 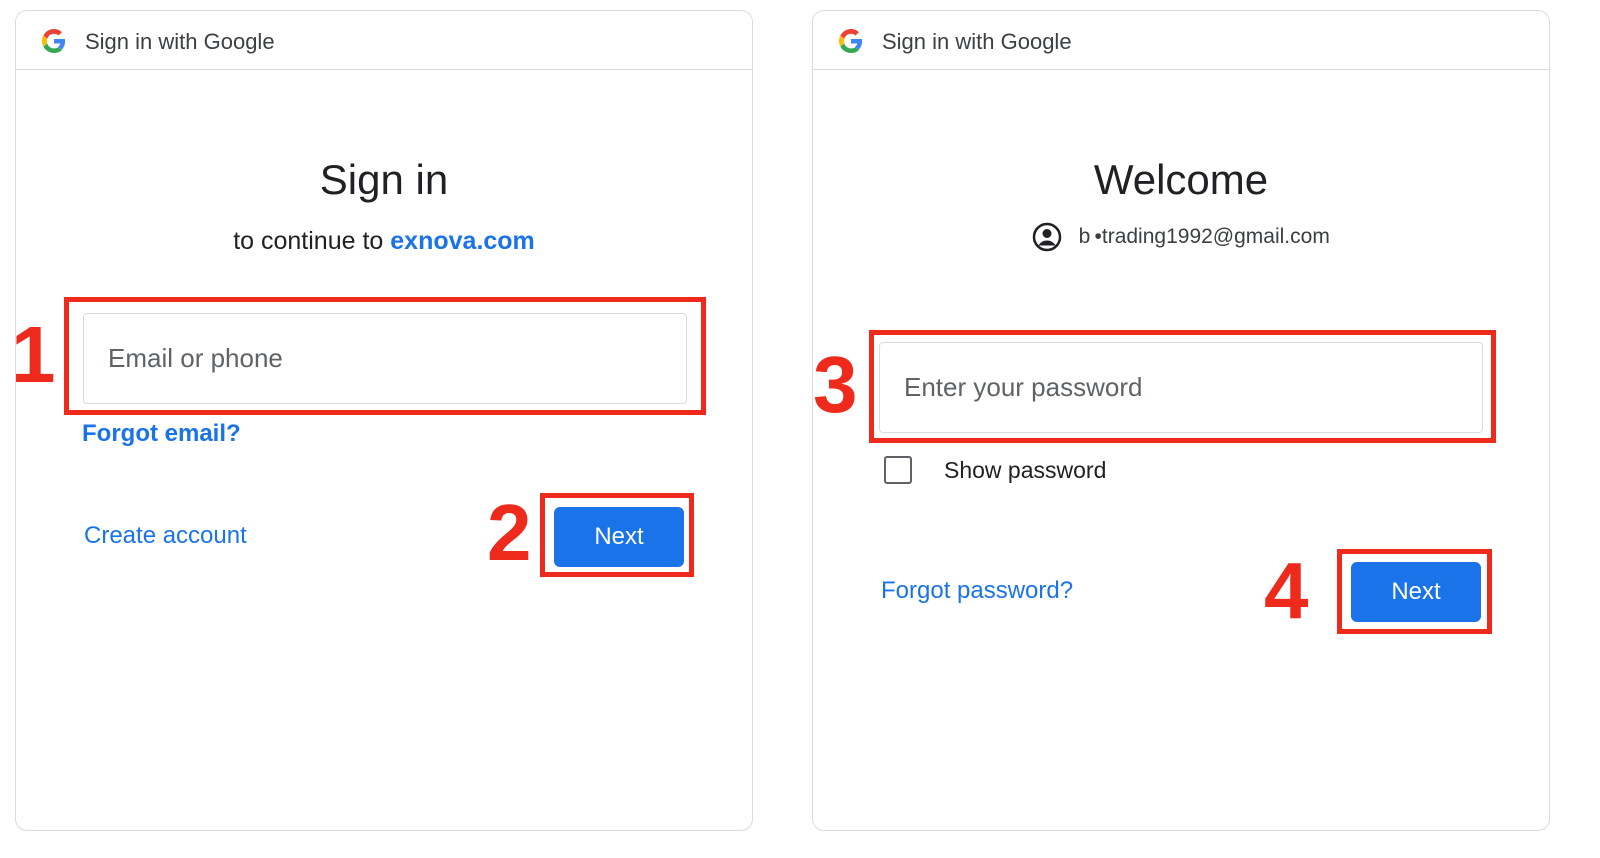 I want to click on forgot-email-link: Forgot email?, so click(x=161, y=434).